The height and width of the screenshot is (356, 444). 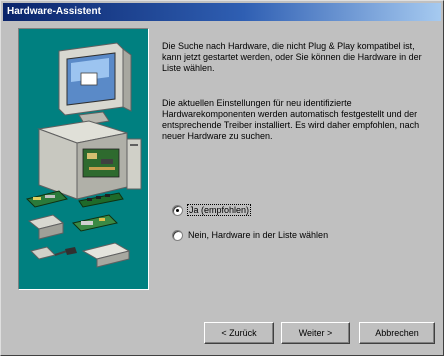 What do you see at coordinates (53, 253) in the screenshot?
I see `cable-icon` at bounding box center [53, 253].